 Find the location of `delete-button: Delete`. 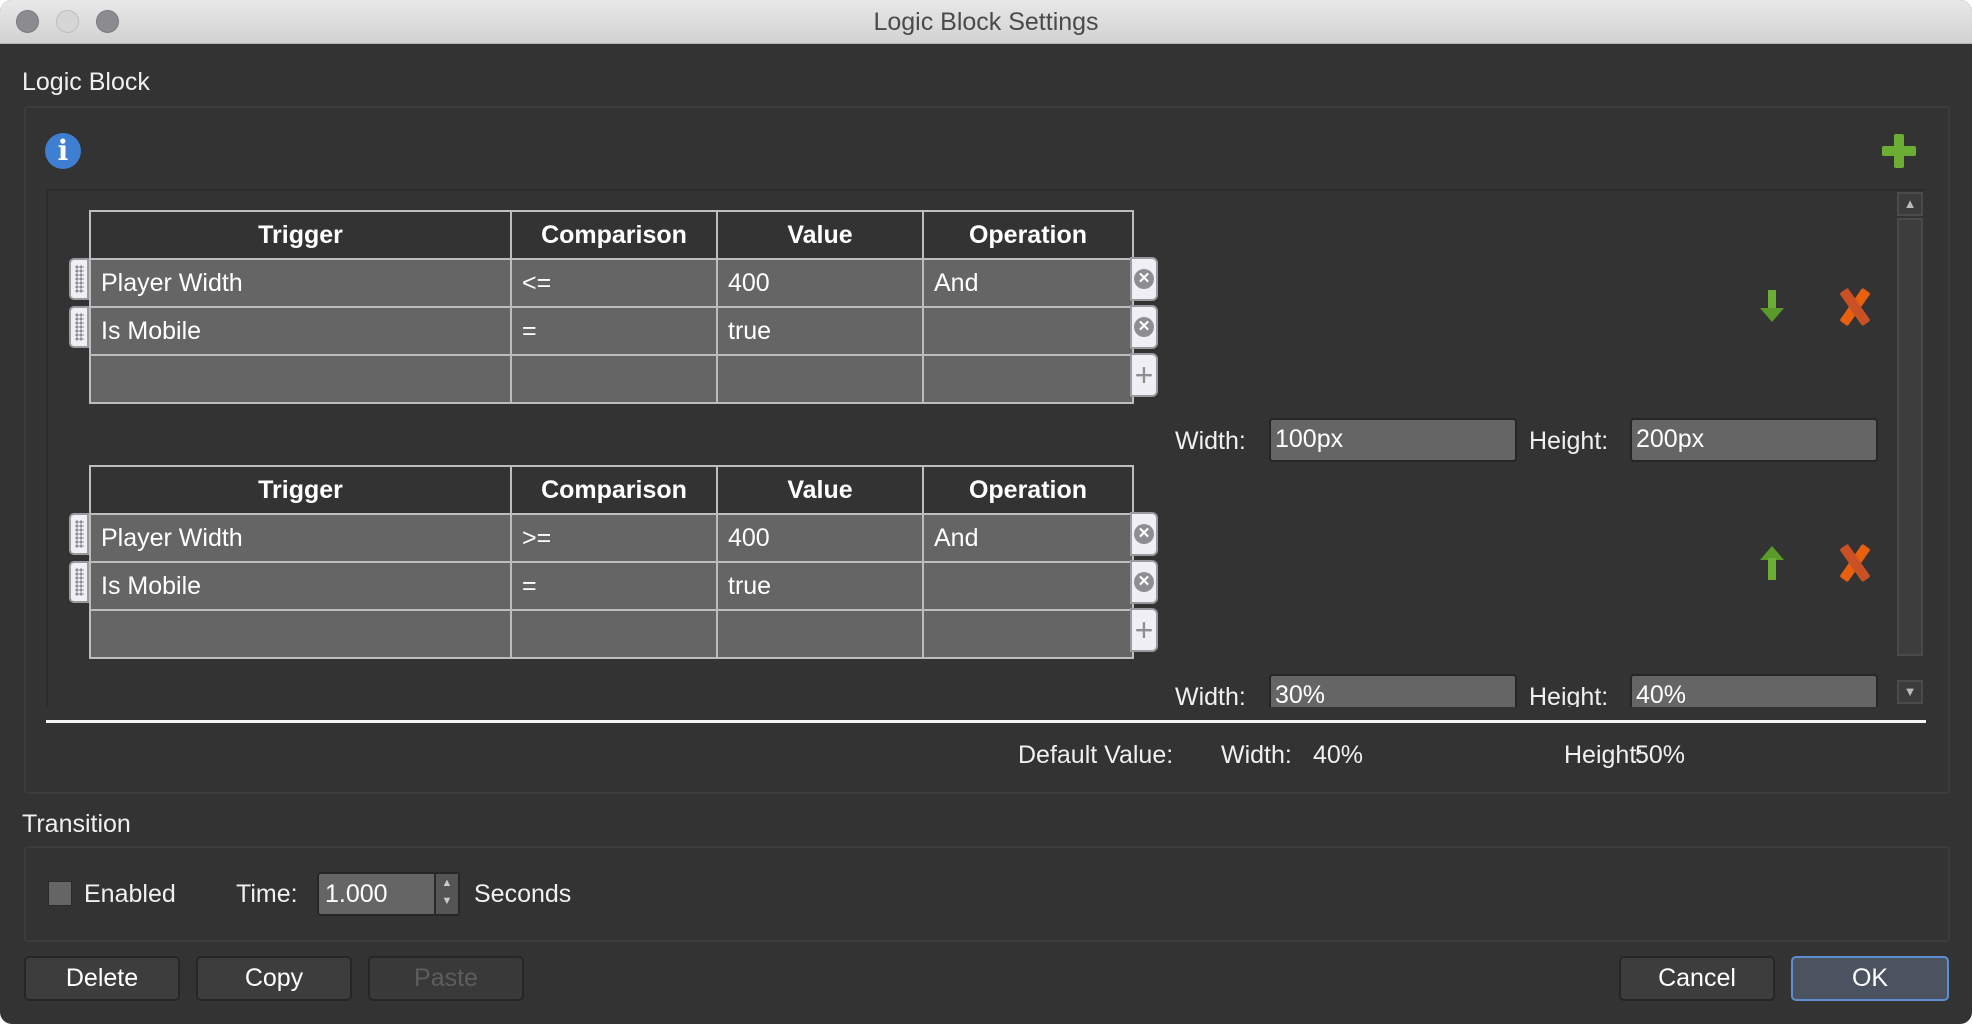

delete-button: Delete is located at coordinates (102, 978).